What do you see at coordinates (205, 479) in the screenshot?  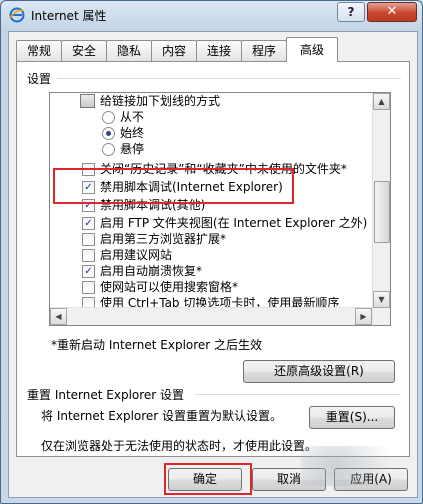 I see `ok-button: 确定` at bounding box center [205, 479].